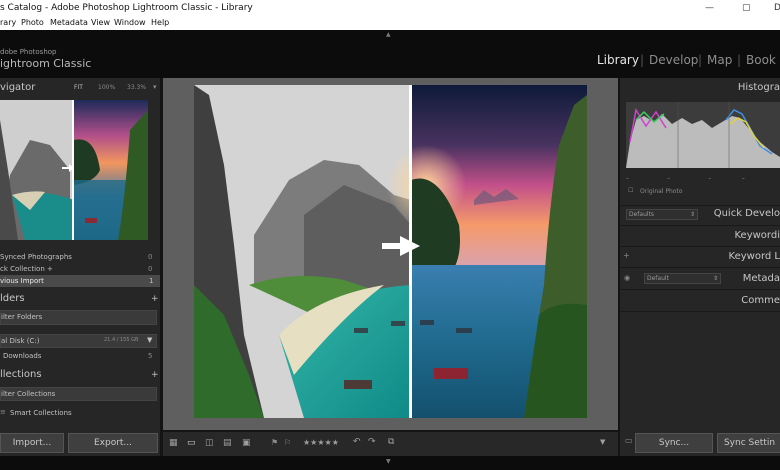  Describe the element at coordinates (80, 281) in the screenshot. I see `catalog-row-selected: vious Import 1` at that location.